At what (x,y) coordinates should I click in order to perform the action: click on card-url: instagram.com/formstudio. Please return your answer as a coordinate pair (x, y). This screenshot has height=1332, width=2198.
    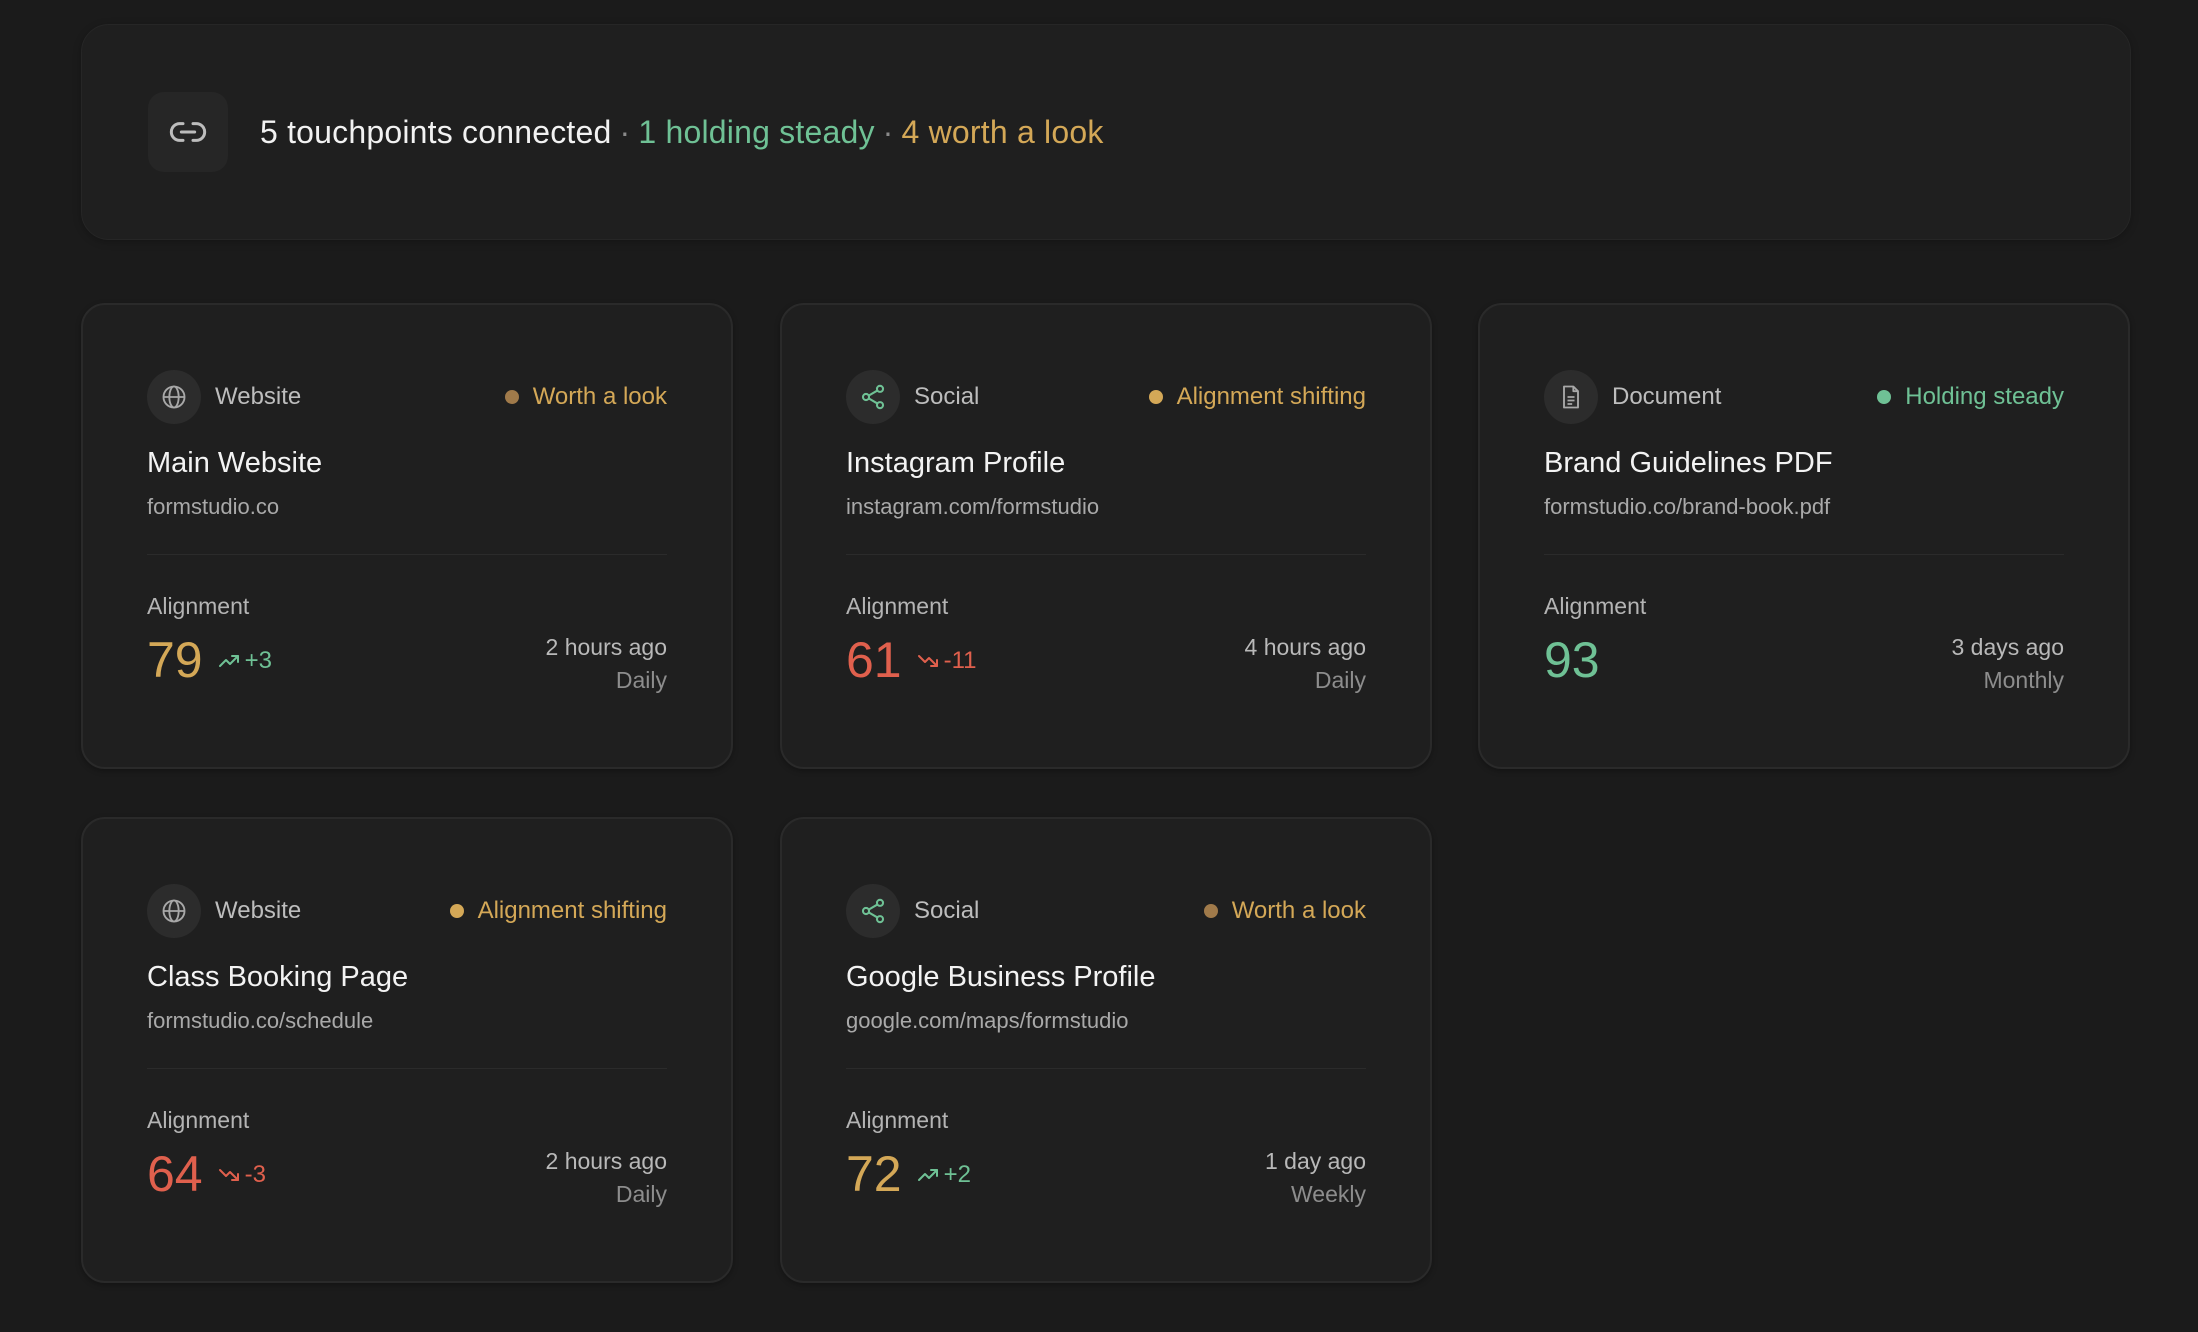
    Looking at the image, I should click on (973, 506).